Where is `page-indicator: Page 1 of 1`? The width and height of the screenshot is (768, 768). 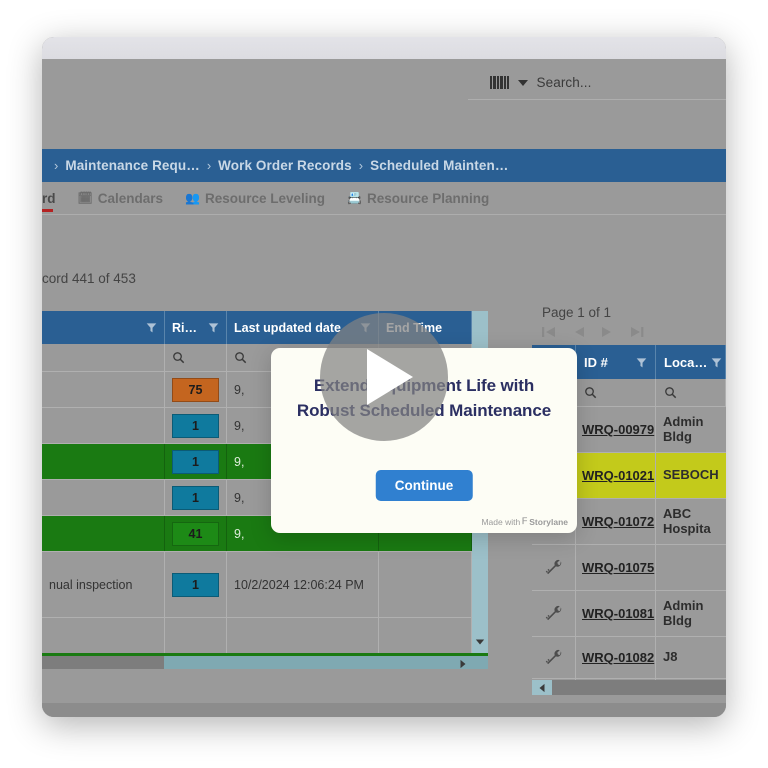 page-indicator: Page 1 of 1 is located at coordinates (577, 312).